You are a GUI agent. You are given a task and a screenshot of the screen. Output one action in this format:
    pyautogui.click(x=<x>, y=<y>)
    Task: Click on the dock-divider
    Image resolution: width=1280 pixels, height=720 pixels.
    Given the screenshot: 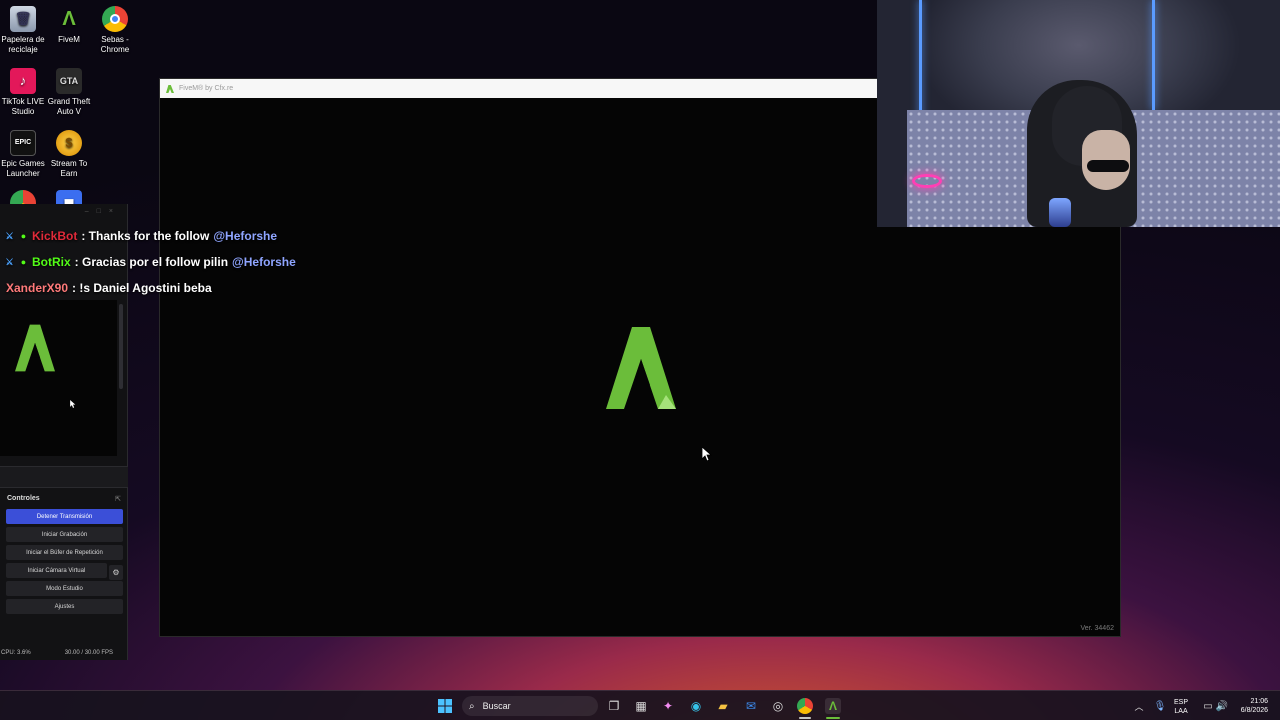 What is the action you would take?
    pyautogui.click(x=64, y=477)
    